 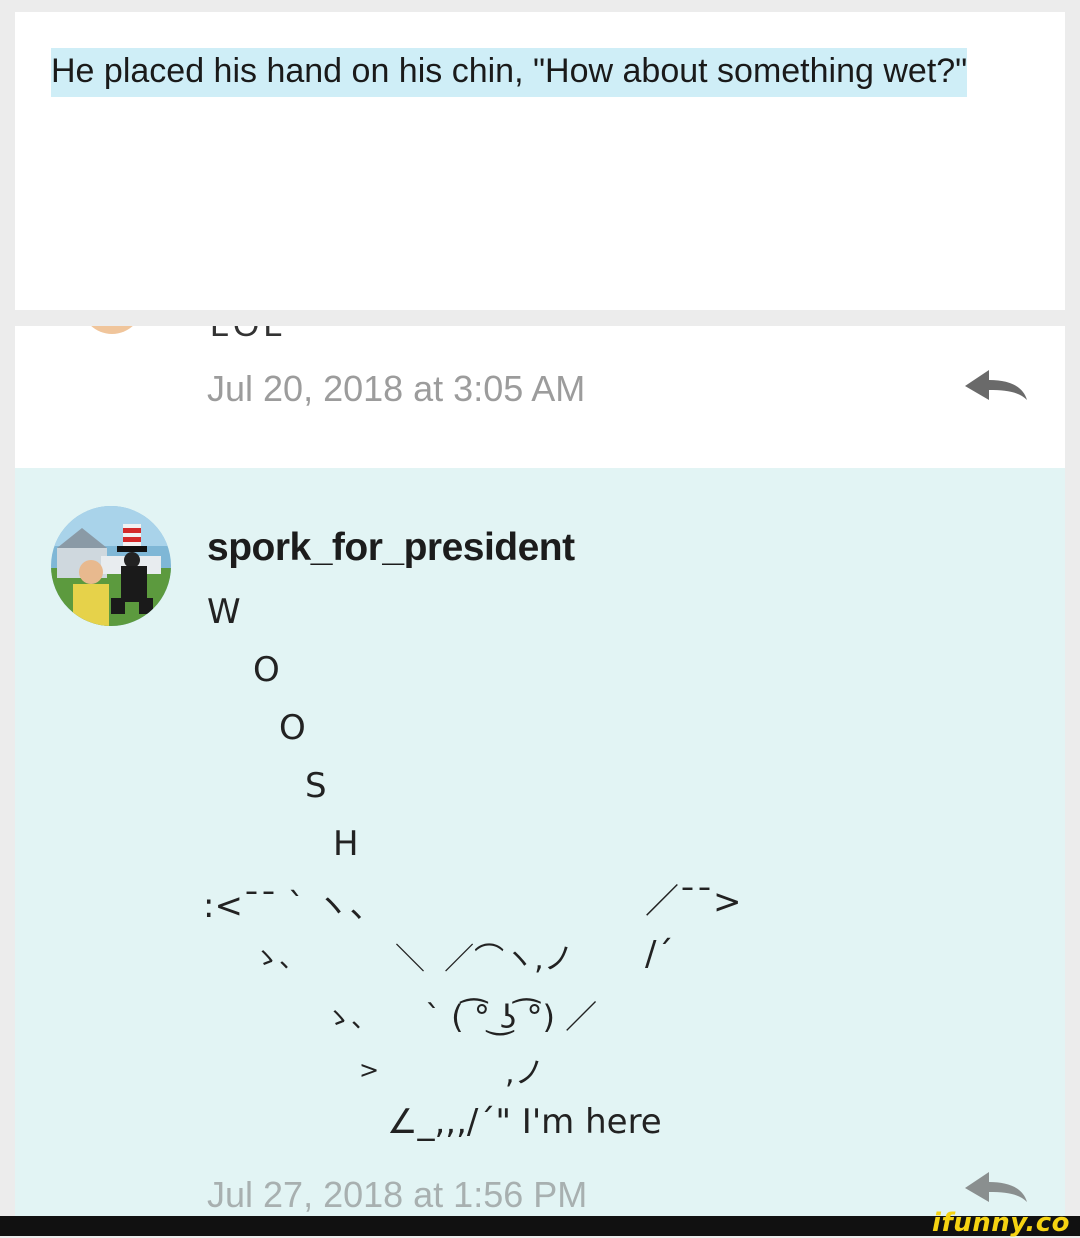 What do you see at coordinates (396, 388) in the screenshot?
I see `comment-timestamp: Jul 20, 2018 at 3:05 AM` at bounding box center [396, 388].